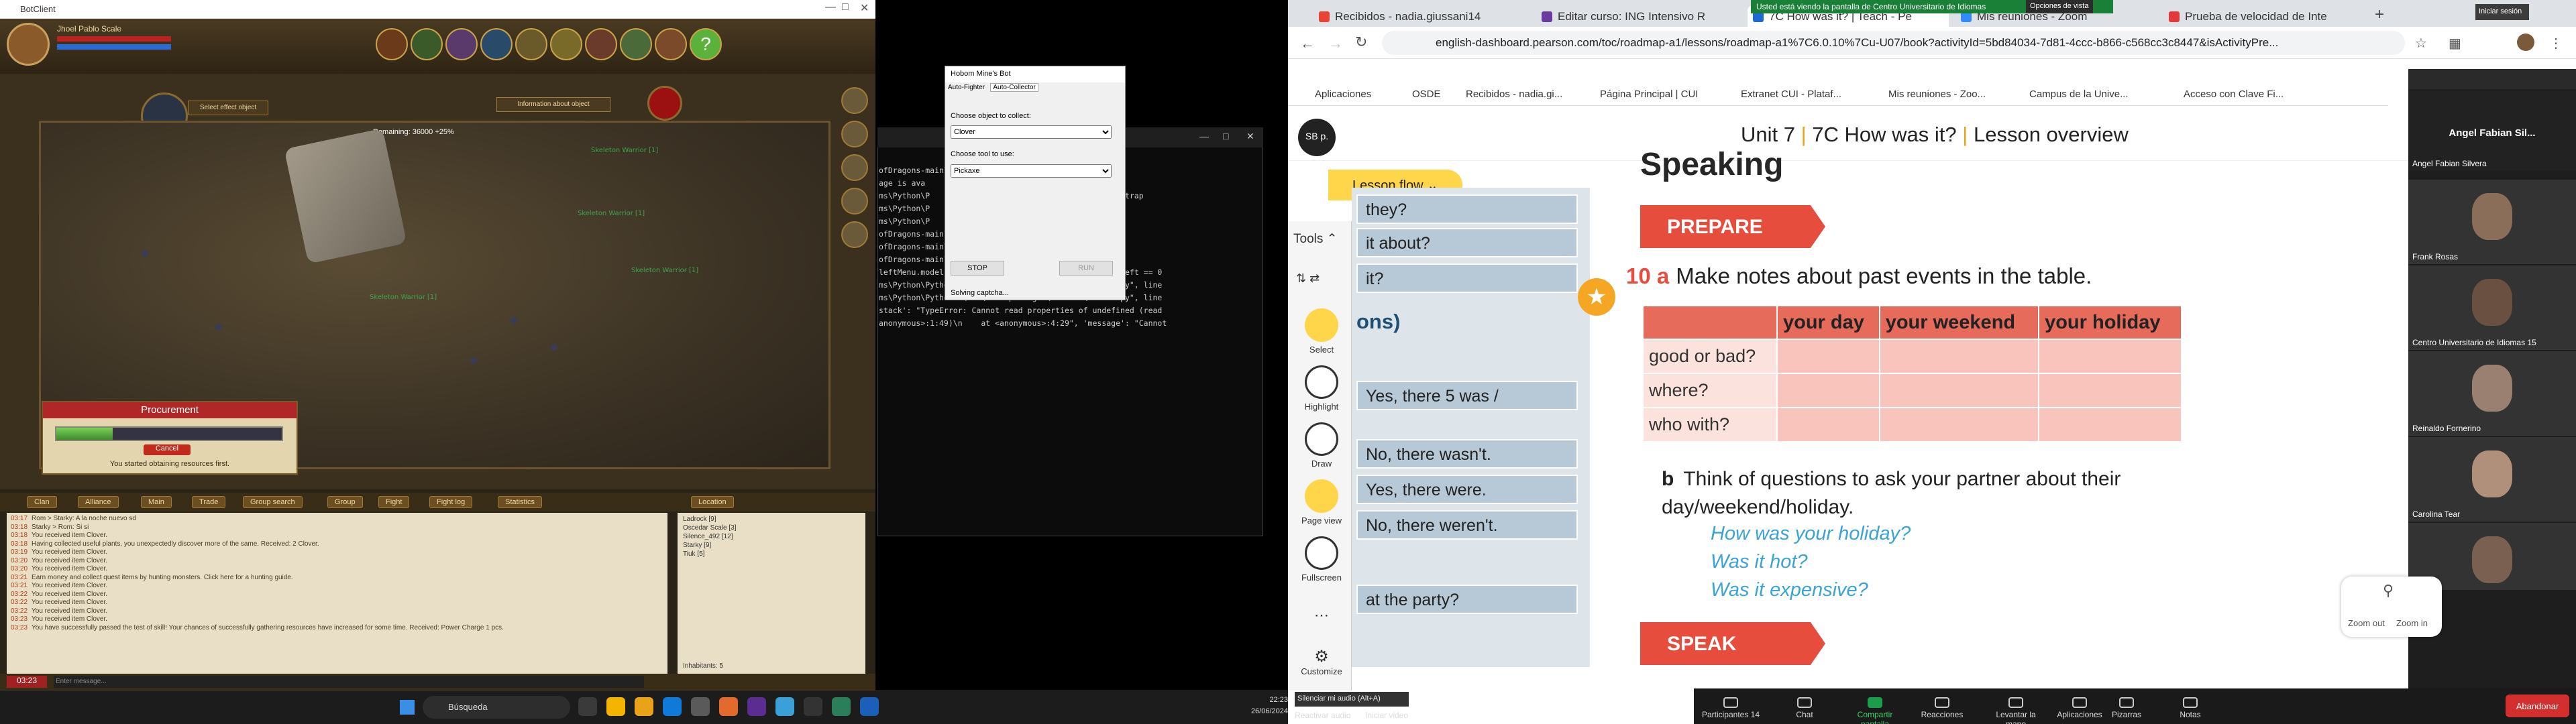  I want to click on highlight-tool: Highlight, so click(1321, 388).